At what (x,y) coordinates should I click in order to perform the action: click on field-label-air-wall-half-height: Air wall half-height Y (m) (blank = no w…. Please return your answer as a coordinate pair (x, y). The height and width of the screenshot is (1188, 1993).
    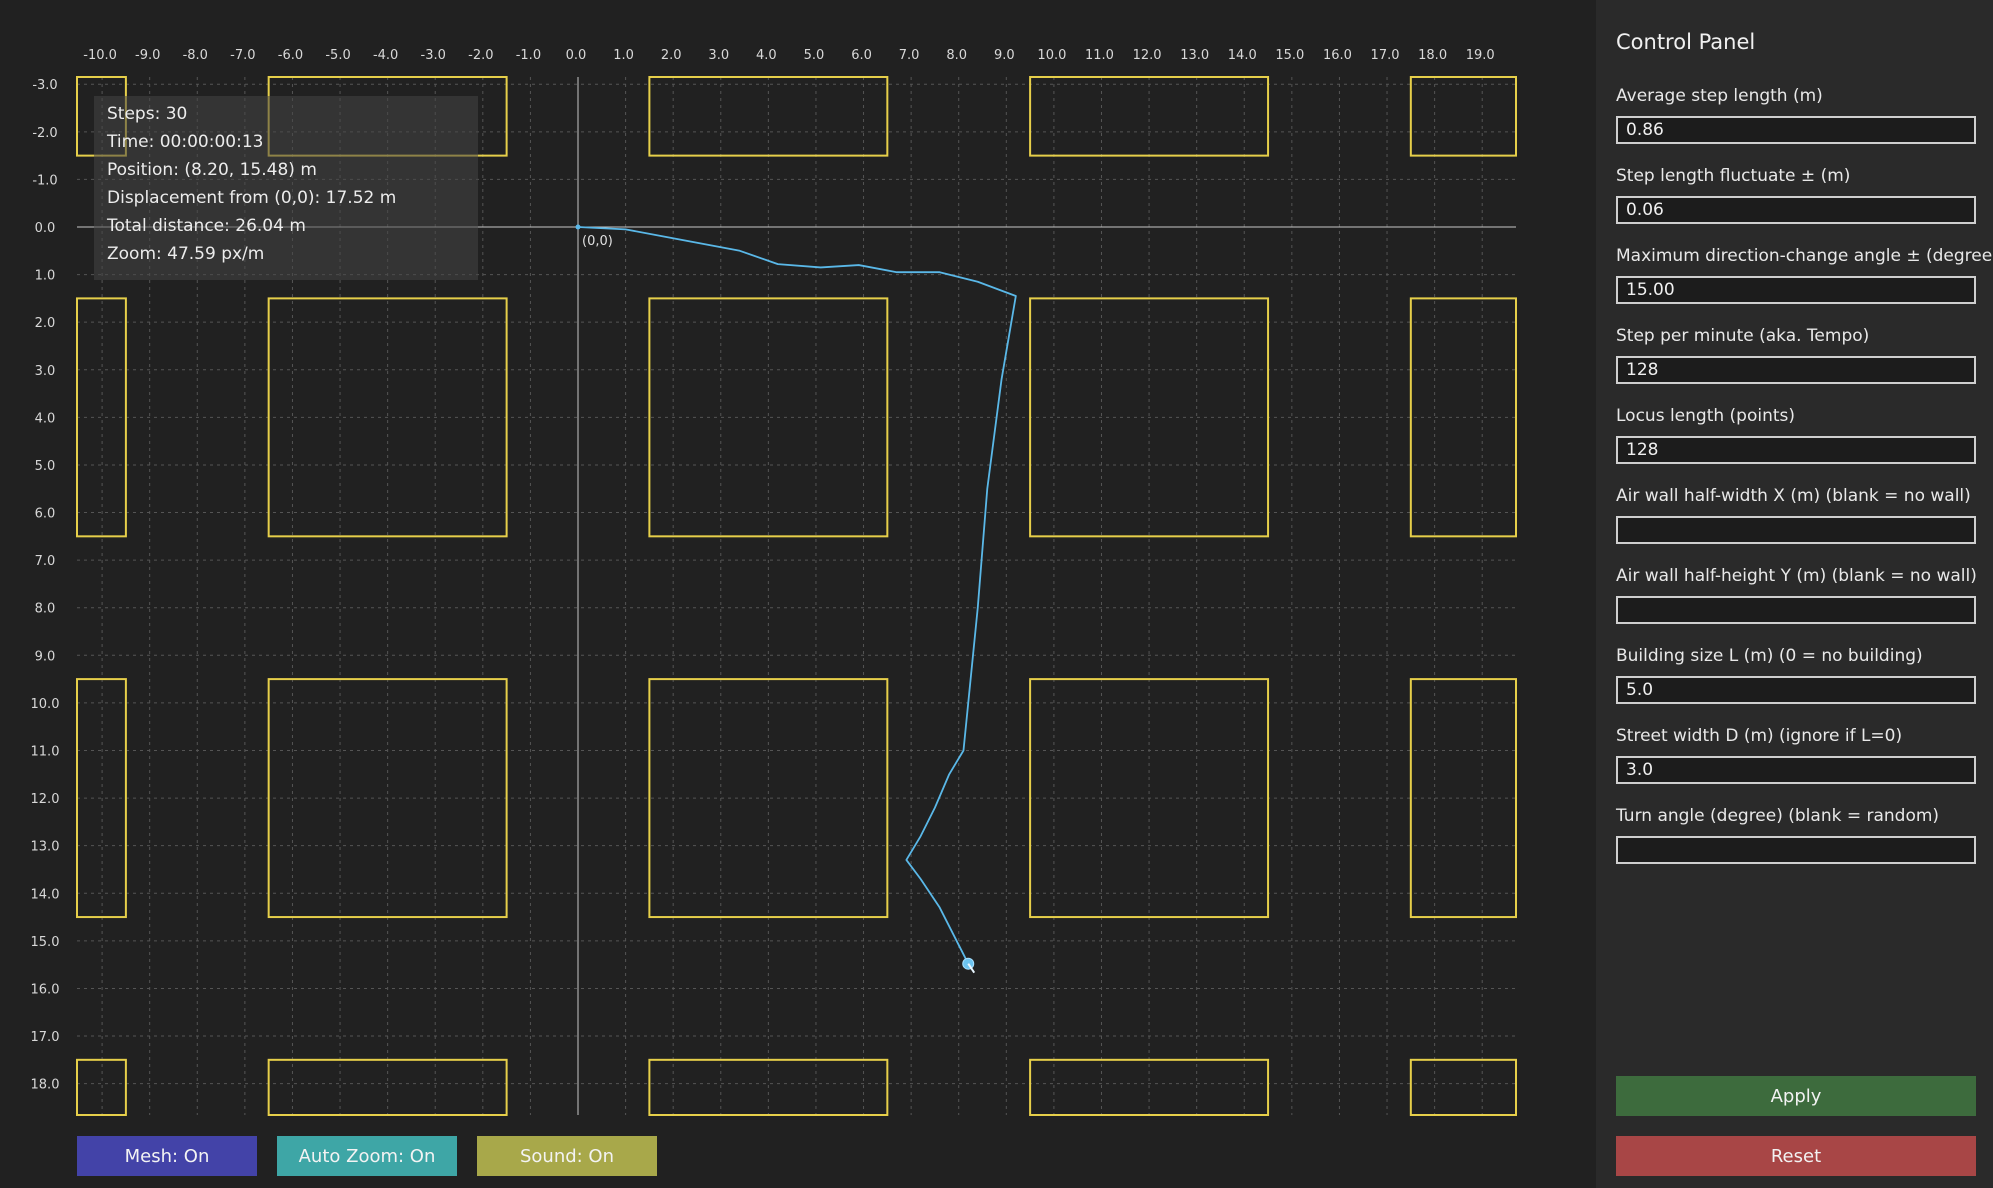
    Looking at the image, I should click on (1796, 576).